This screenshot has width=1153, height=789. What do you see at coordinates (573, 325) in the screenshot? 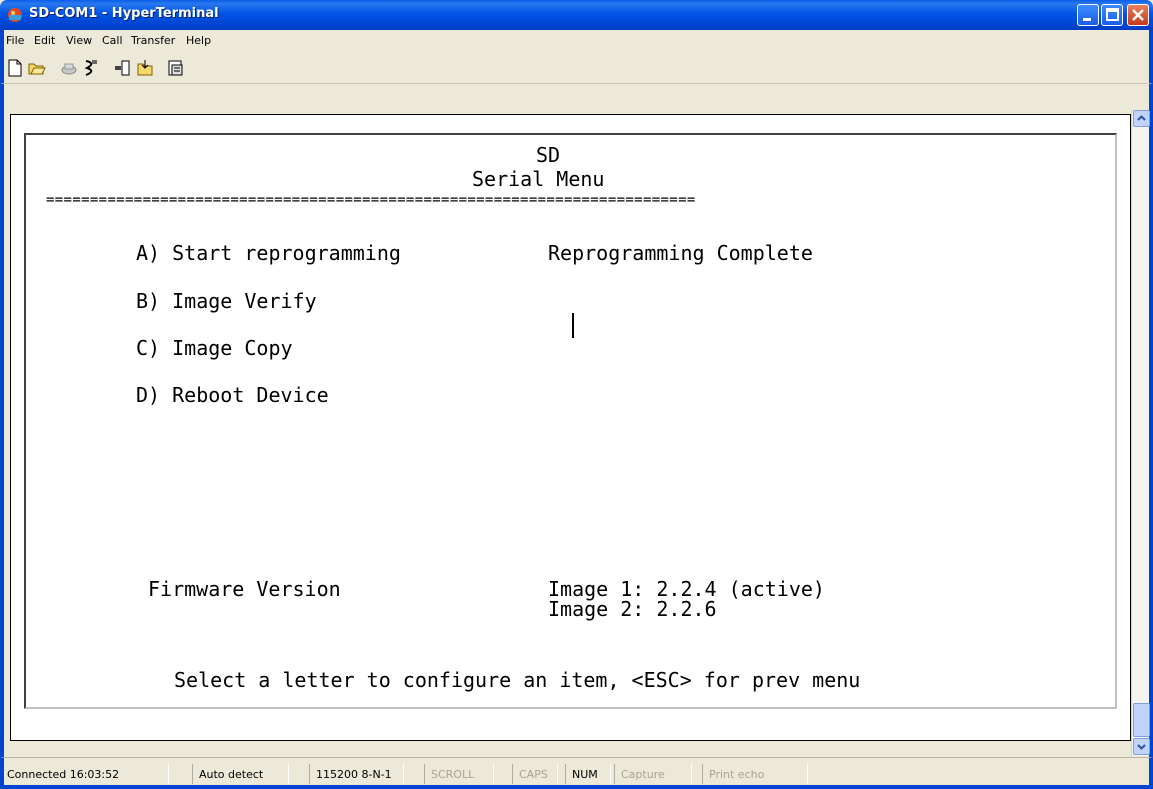
I see `text-cursor` at bounding box center [573, 325].